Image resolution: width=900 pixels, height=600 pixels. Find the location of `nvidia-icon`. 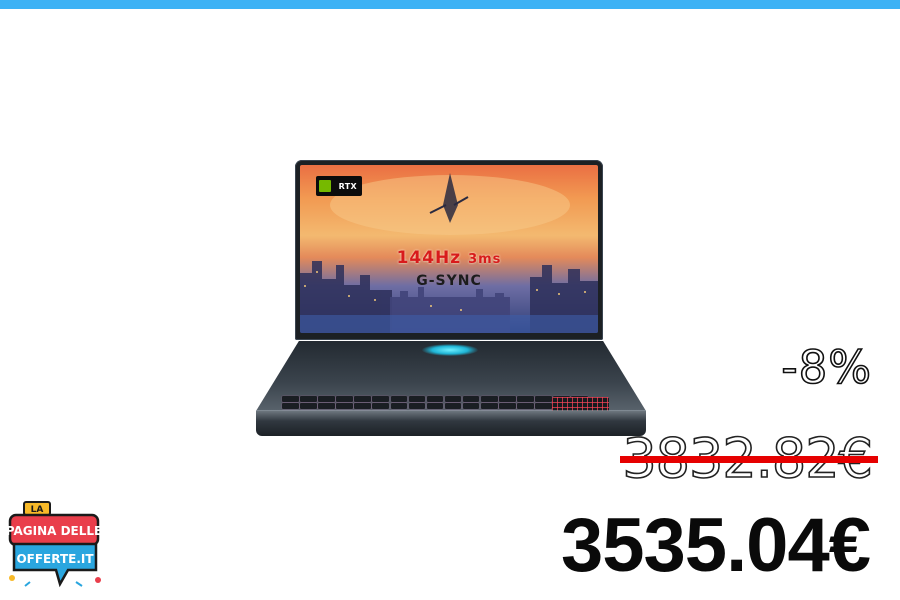

nvidia-icon is located at coordinates (325, 186).